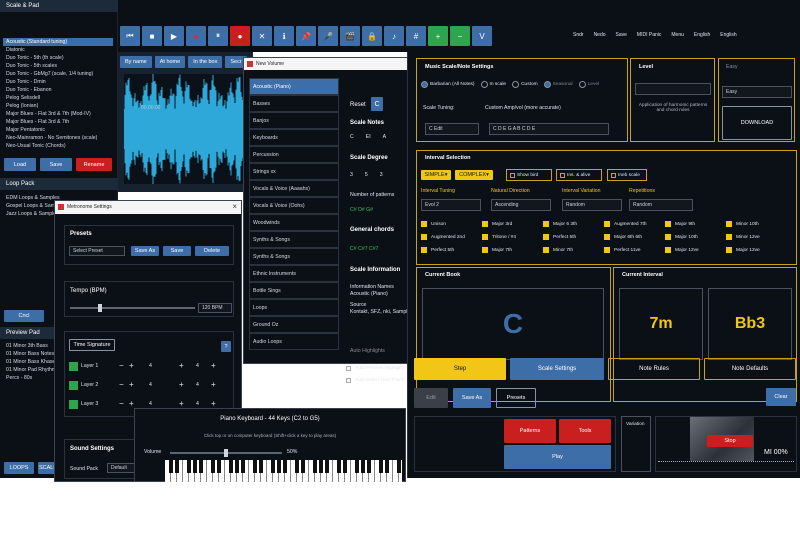  I want to click on scale-settings-button: Scale Settings, so click(557, 369).